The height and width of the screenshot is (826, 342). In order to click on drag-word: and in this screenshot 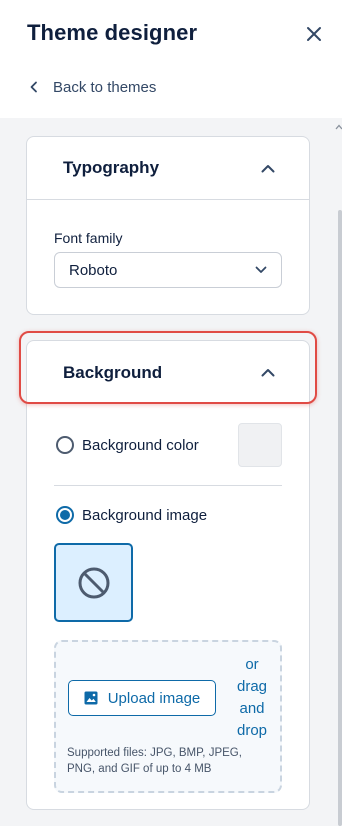, I will do `click(252, 708)`.